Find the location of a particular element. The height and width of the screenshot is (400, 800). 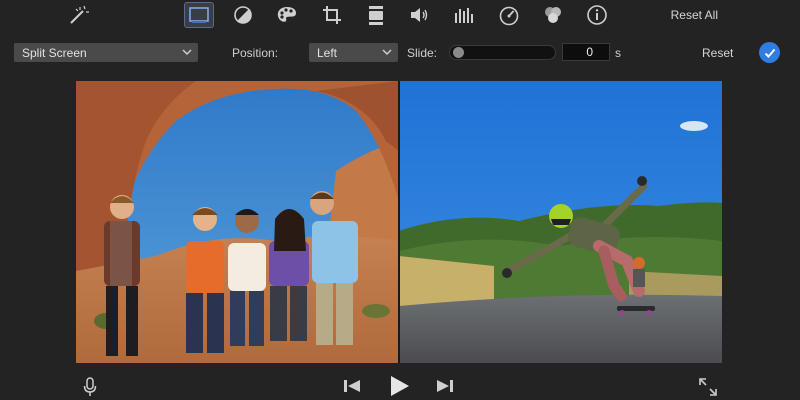

apply-checkmark-button is located at coordinates (769, 52).